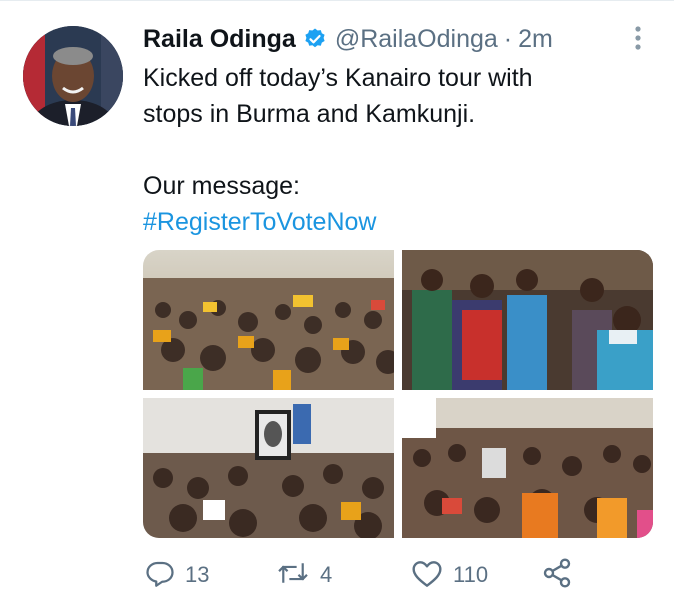 This screenshot has width=674, height=595. Describe the element at coordinates (338, 78) in the screenshot. I see `tweet-text-line: Kicked off today’s Kanairo tour with` at that location.